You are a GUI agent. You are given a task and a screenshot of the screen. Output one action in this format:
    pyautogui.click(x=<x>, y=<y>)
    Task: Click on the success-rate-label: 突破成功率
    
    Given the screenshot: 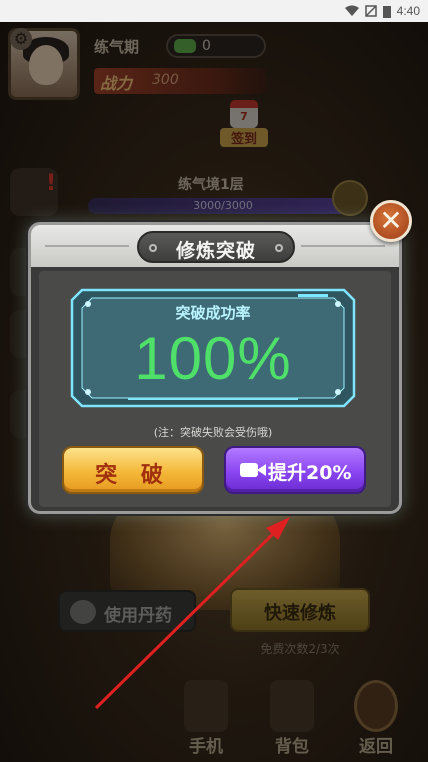 What is the action you would take?
    pyautogui.click(x=213, y=313)
    